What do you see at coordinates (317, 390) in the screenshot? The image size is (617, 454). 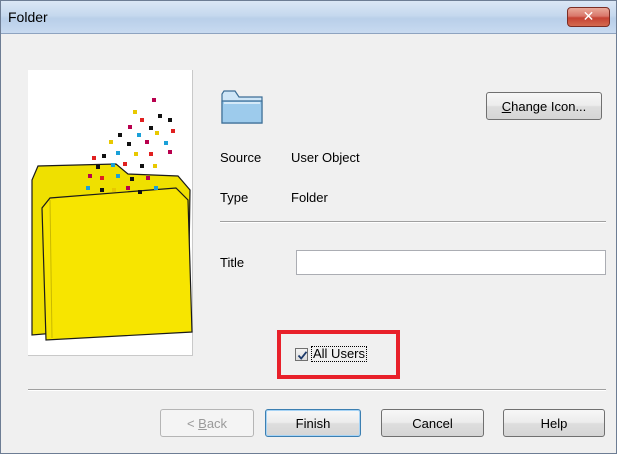 I see `footer-divider` at bounding box center [317, 390].